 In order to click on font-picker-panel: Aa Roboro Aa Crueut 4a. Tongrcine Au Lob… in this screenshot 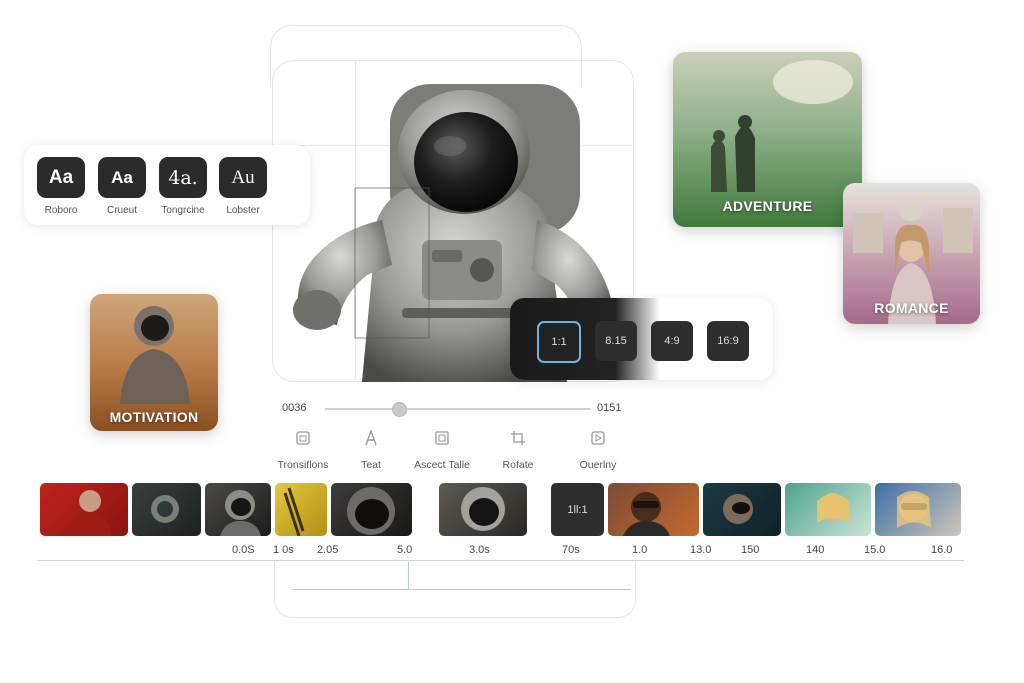, I will do `click(167, 185)`.